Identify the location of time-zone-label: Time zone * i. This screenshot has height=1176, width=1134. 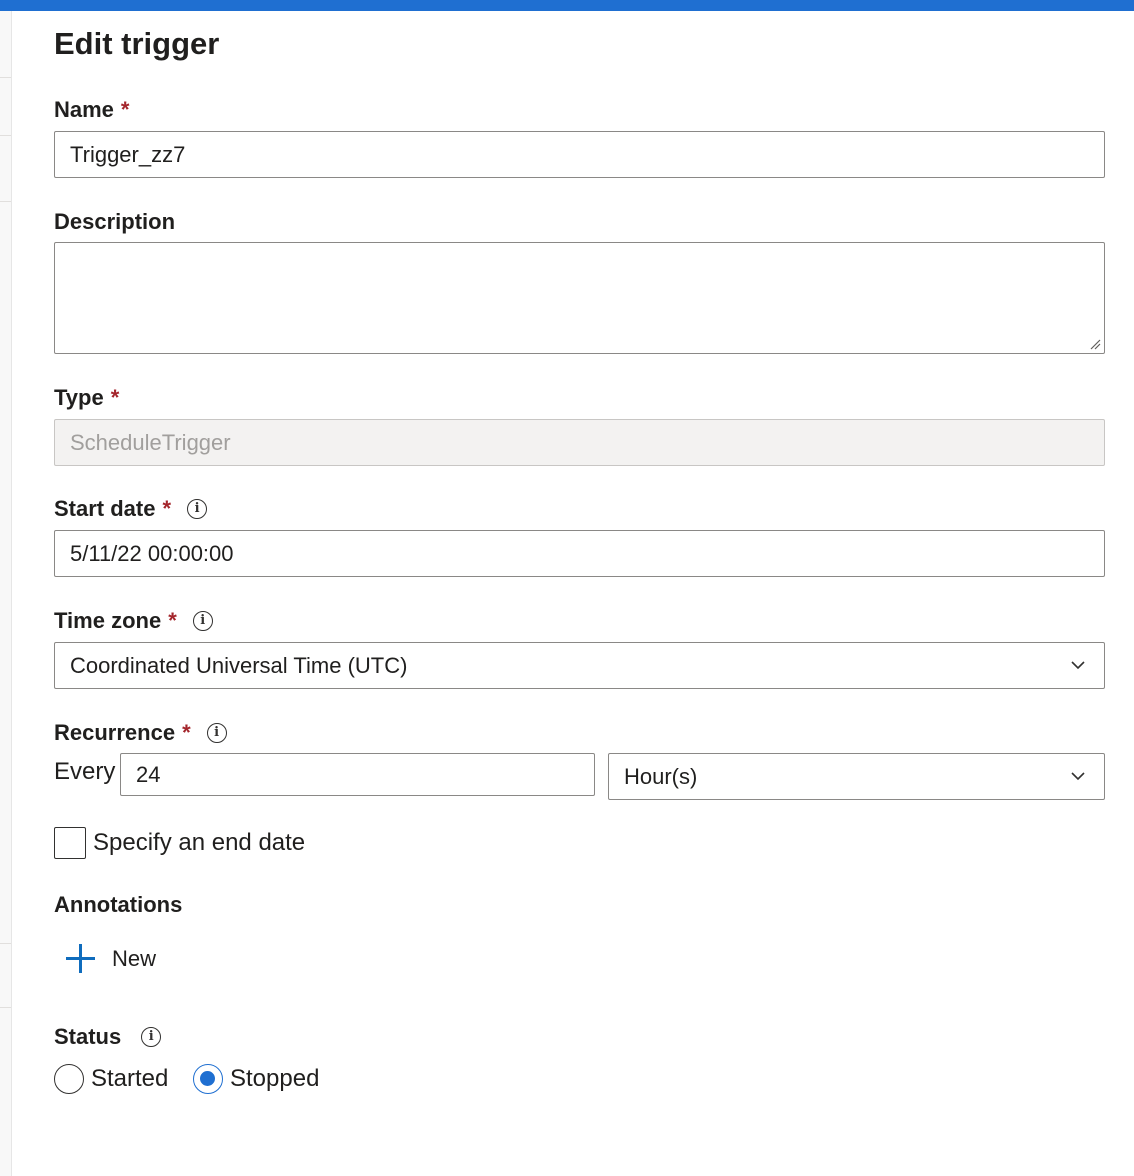
(133, 621).